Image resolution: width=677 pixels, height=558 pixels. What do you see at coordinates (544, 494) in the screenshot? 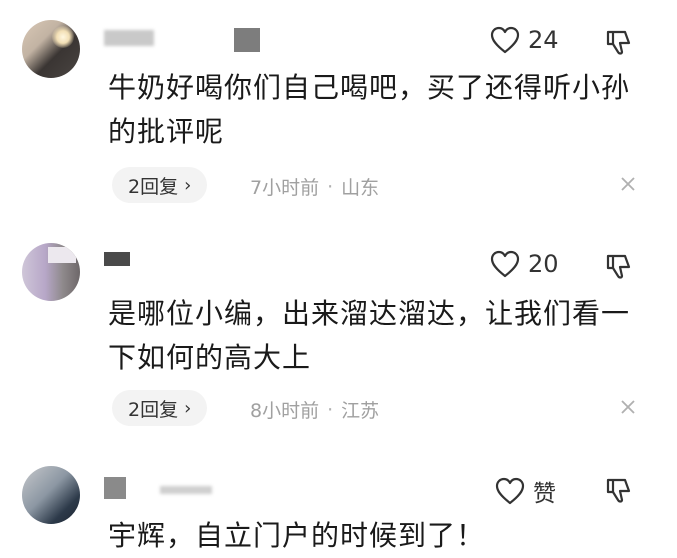
I see `like-label: 赞` at bounding box center [544, 494].